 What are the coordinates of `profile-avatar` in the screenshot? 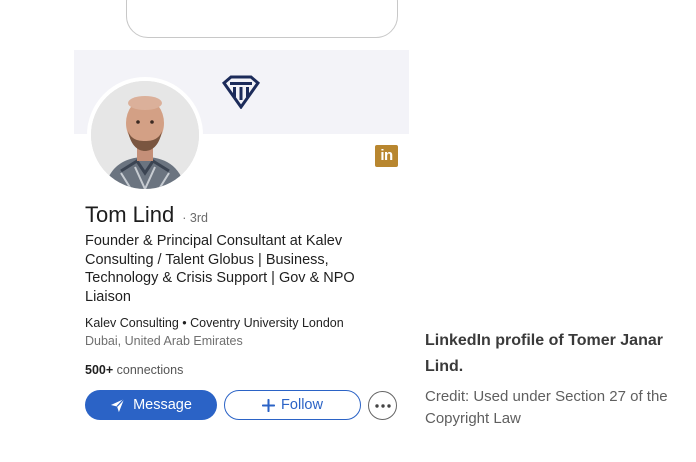 It's located at (145, 135).